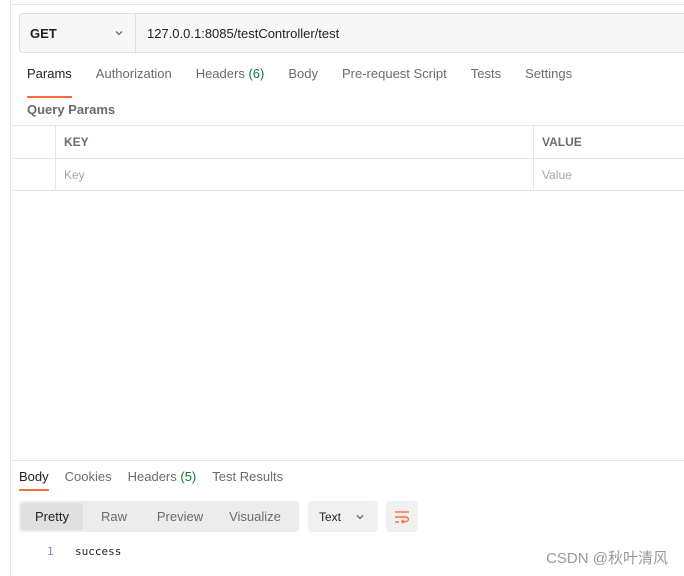 The height and width of the screenshot is (576, 684). I want to click on response-headers-count: (5), so click(188, 476).